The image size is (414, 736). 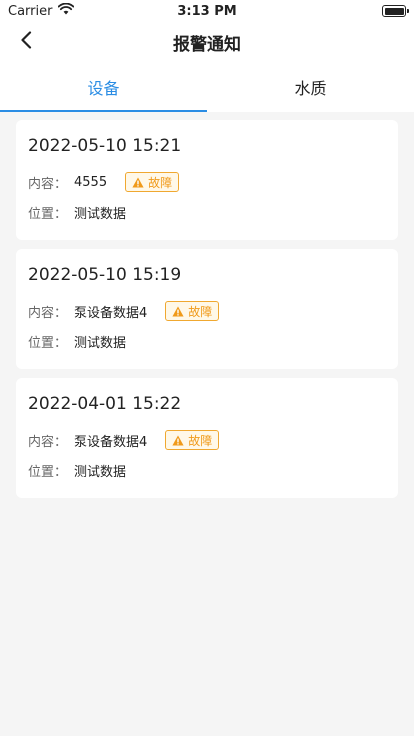 What do you see at coordinates (66, 10) in the screenshot?
I see `wifi-icon` at bounding box center [66, 10].